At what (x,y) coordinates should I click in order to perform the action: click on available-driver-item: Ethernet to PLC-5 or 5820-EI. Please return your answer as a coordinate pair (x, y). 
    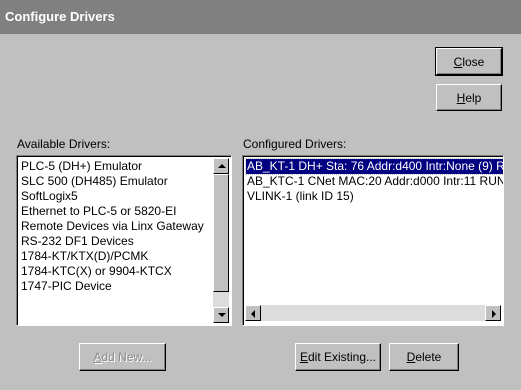
    Looking at the image, I should click on (112, 211).